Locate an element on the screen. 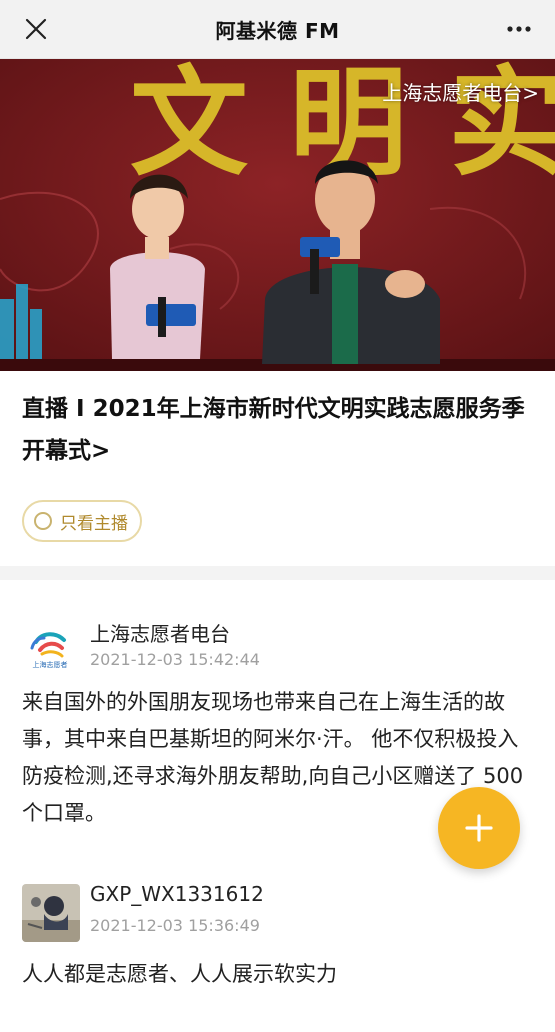  station-link: 上海志愿者电台> is located at coordinates (460, 91).